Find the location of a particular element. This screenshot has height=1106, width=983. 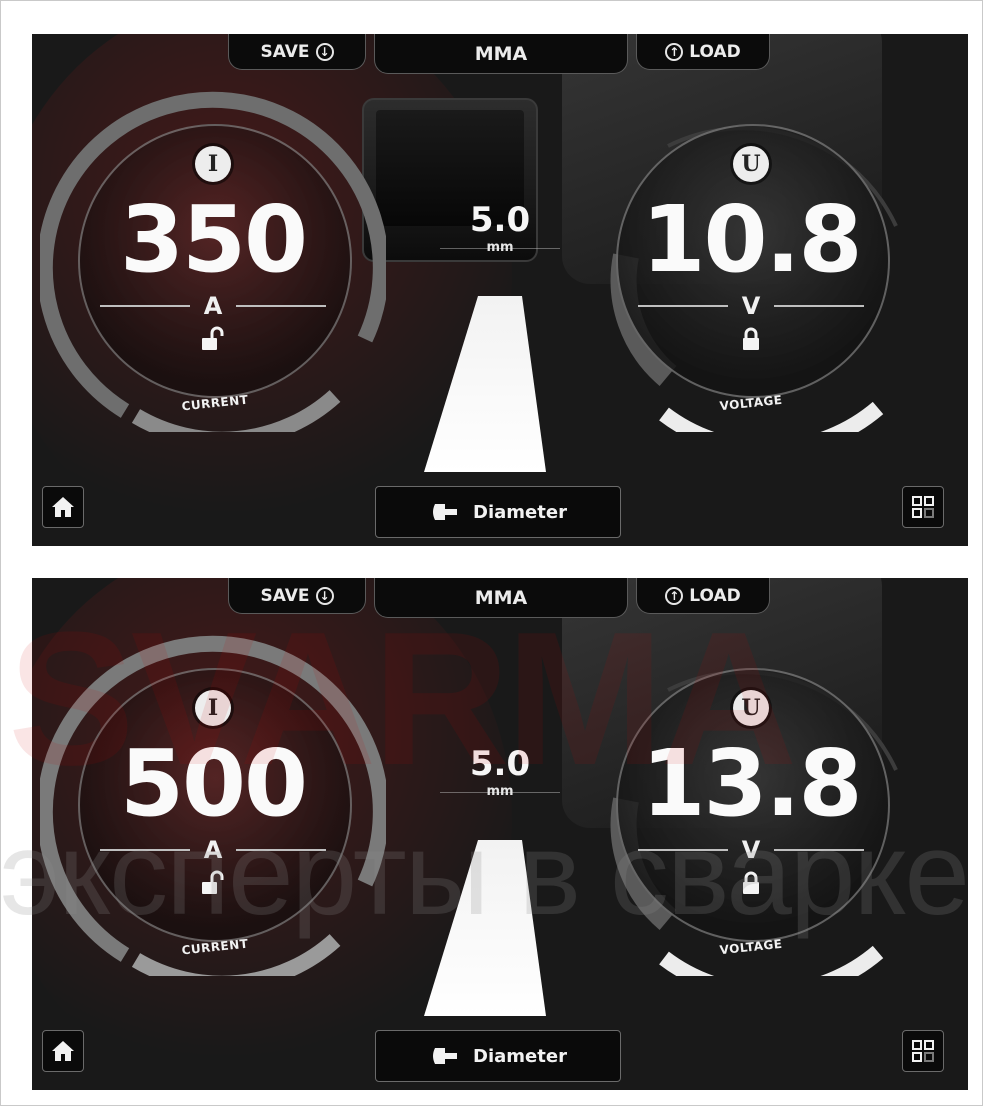

voltage-gauge: U 10.8 V VOLTAGE is located at coordinates (751, 259).